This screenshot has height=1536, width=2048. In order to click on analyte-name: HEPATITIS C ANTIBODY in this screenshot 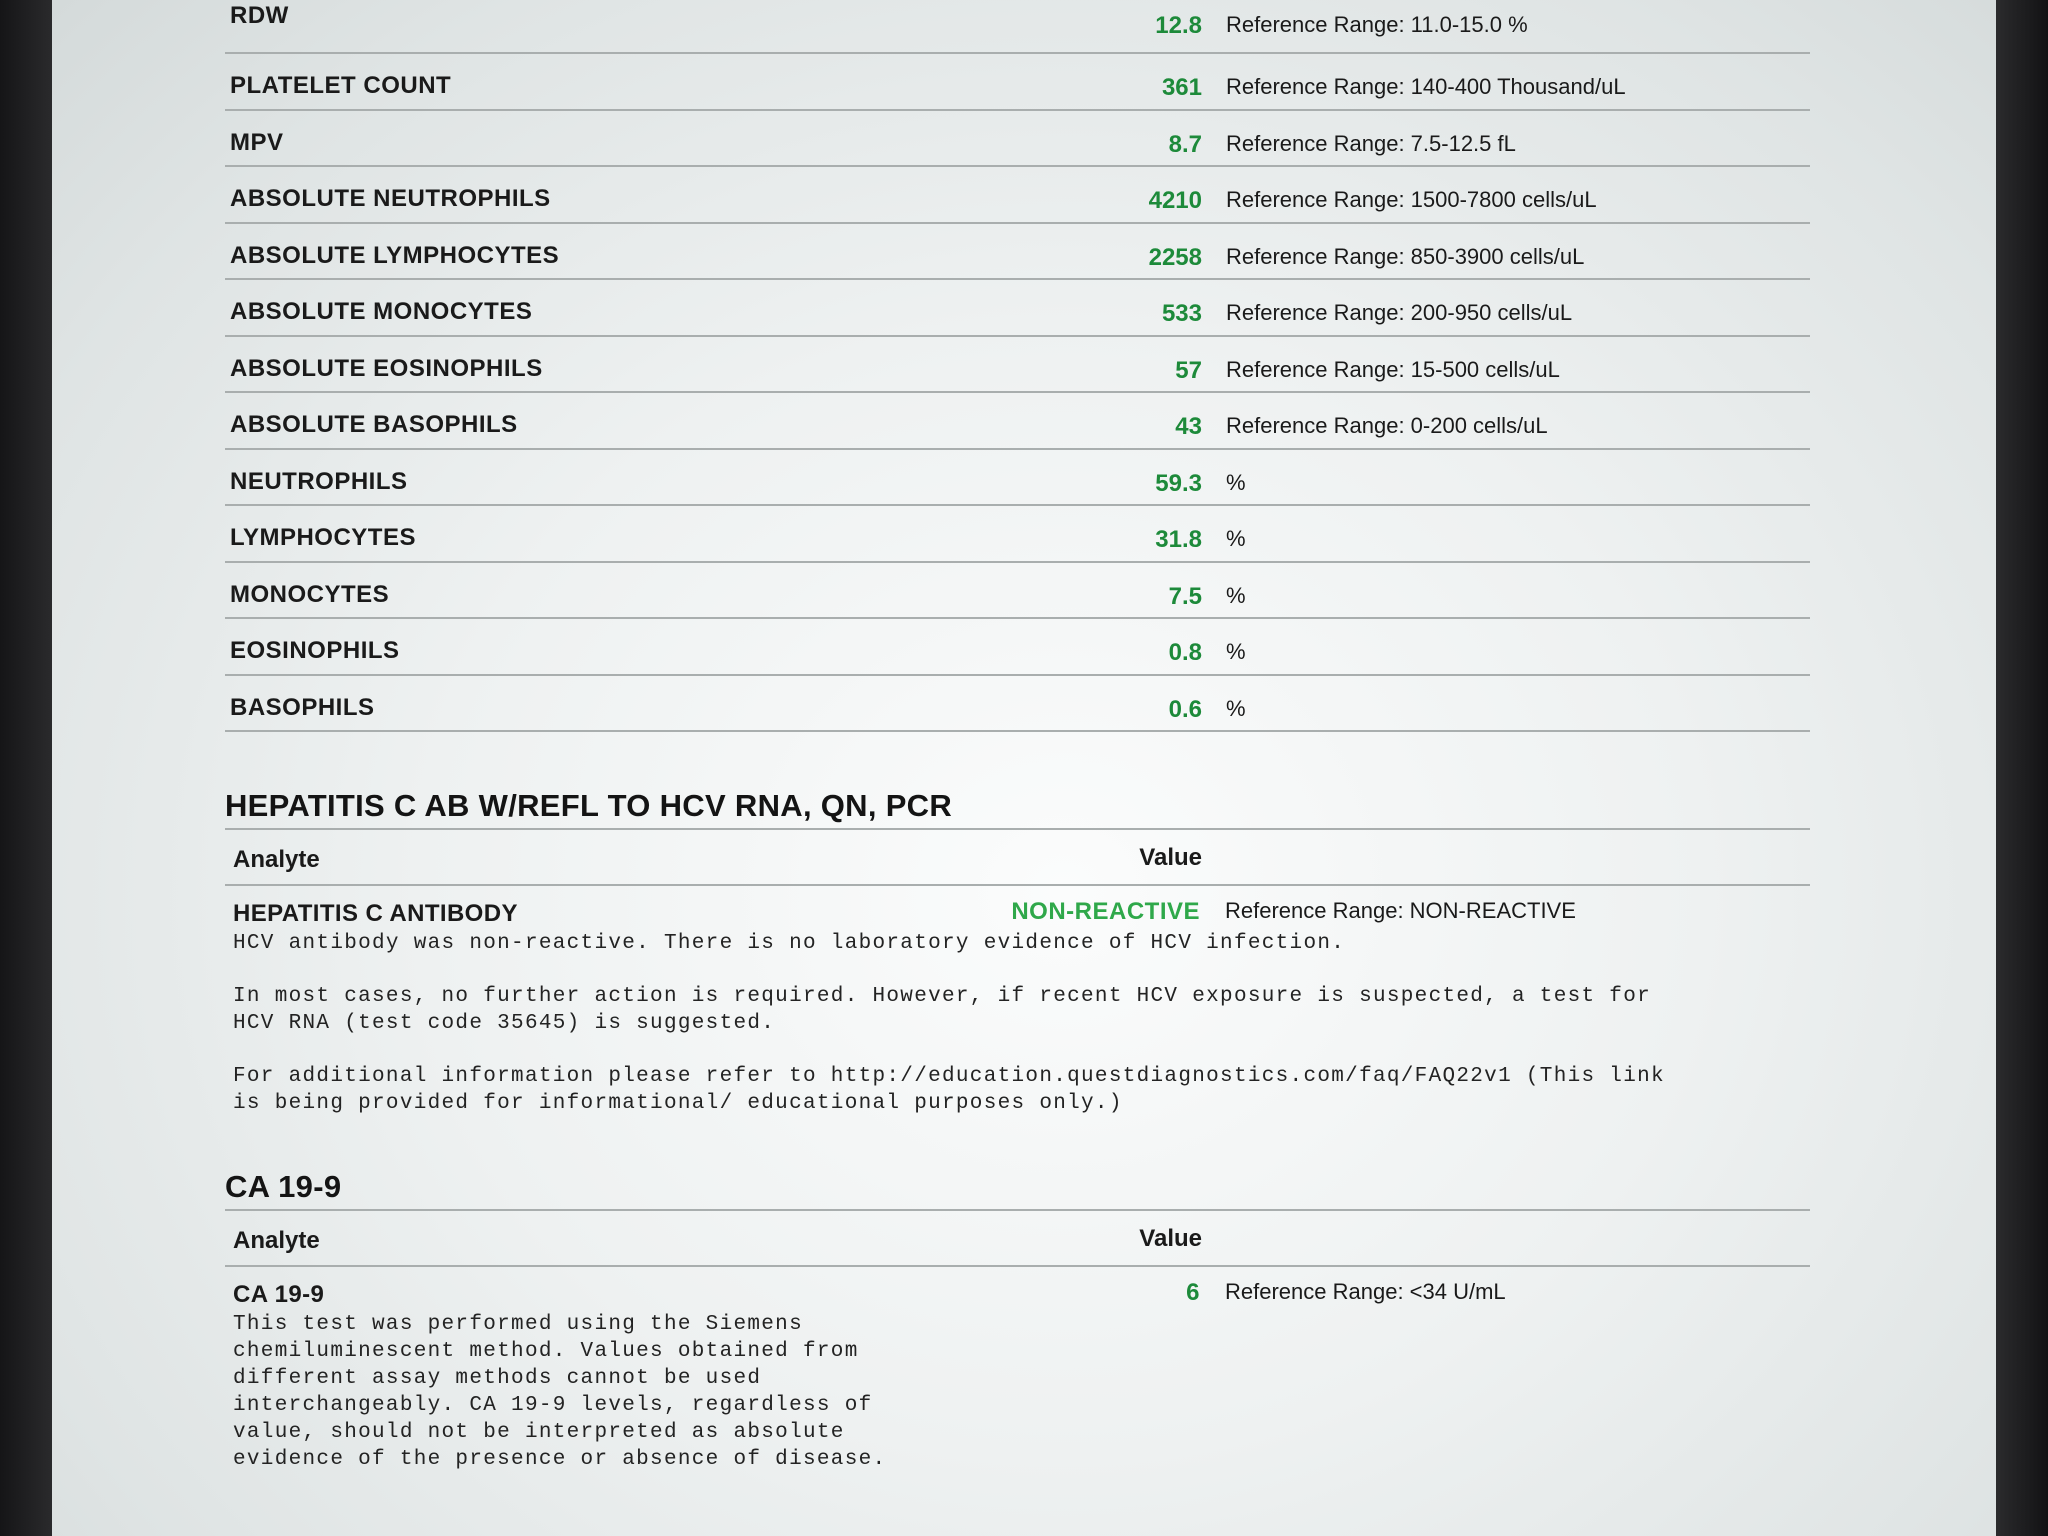, I will do `click(375, 913)`.